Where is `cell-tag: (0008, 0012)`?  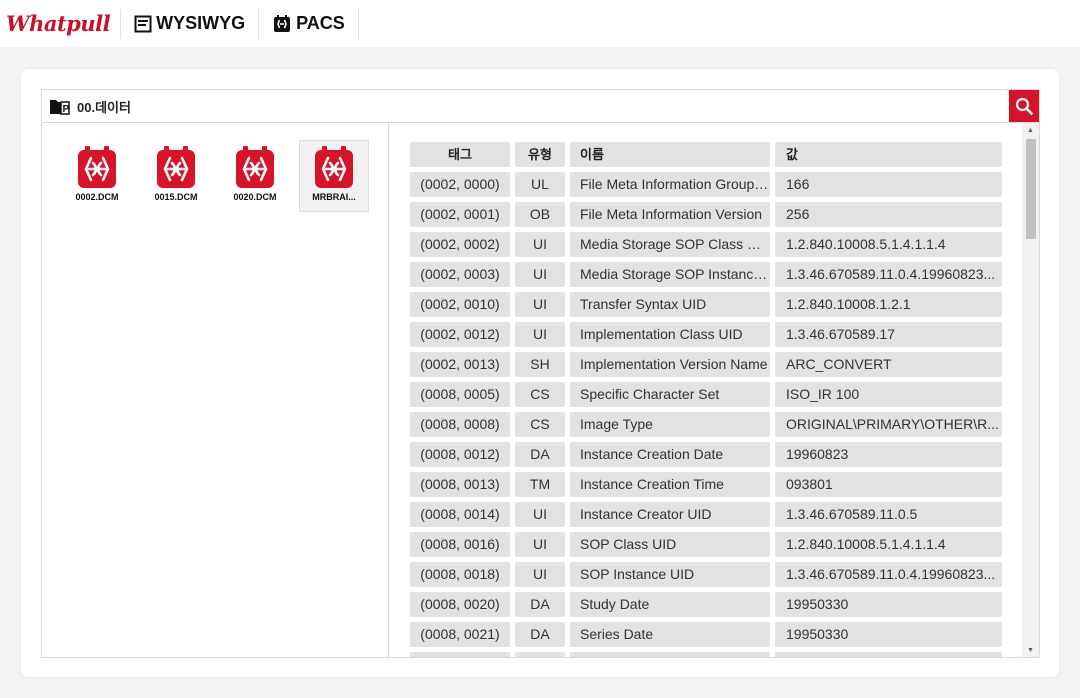 cell-tag: (0008, 0012) is located at coordinates (460, 454).